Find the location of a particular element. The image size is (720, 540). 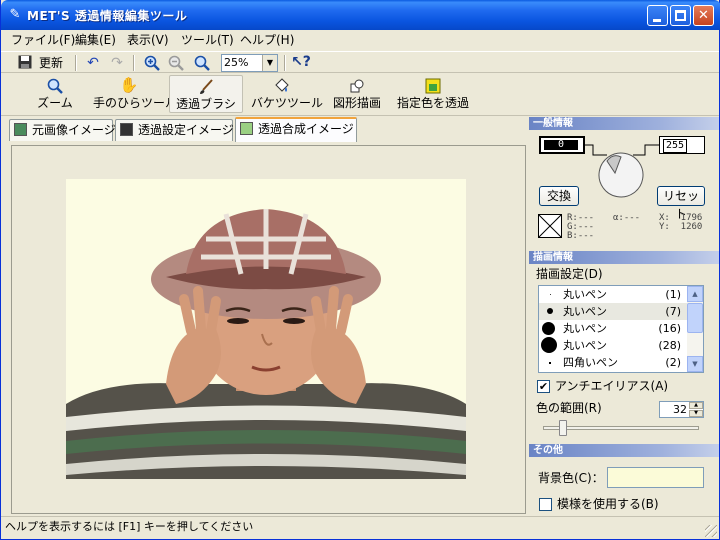

scroll-down-icon: ▼ is located at coordinates (695, 364).